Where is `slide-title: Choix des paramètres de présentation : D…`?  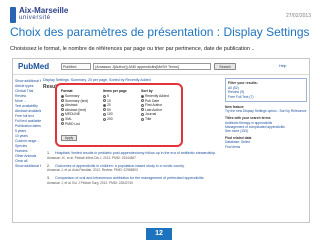 slide-title: Choix des paramètres de présentation : D… is located at coordinates (160, 32).